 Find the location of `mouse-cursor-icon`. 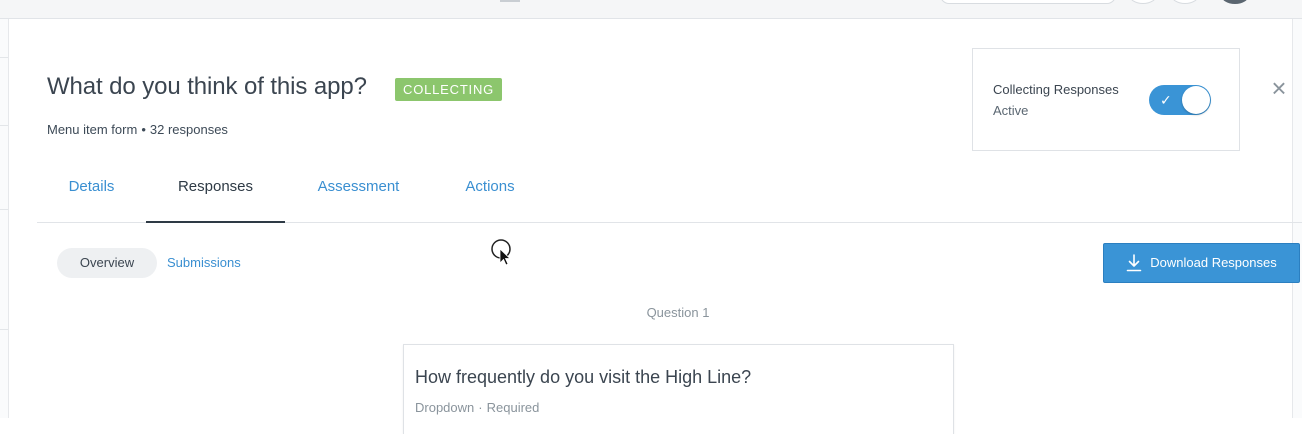

mouse-cursor-icon is located at coordinates (501, 252).